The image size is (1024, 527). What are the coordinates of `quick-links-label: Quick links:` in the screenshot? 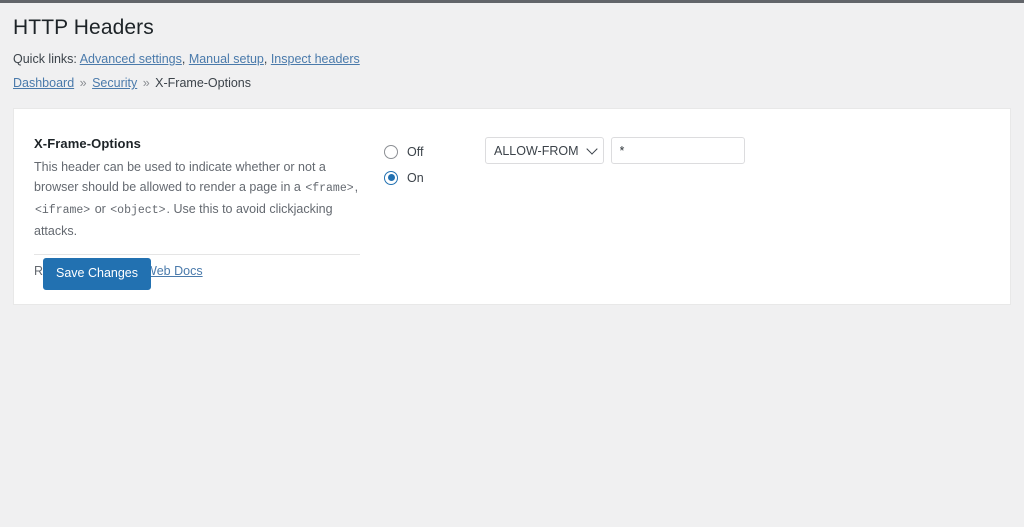 It's located at (45, 59).